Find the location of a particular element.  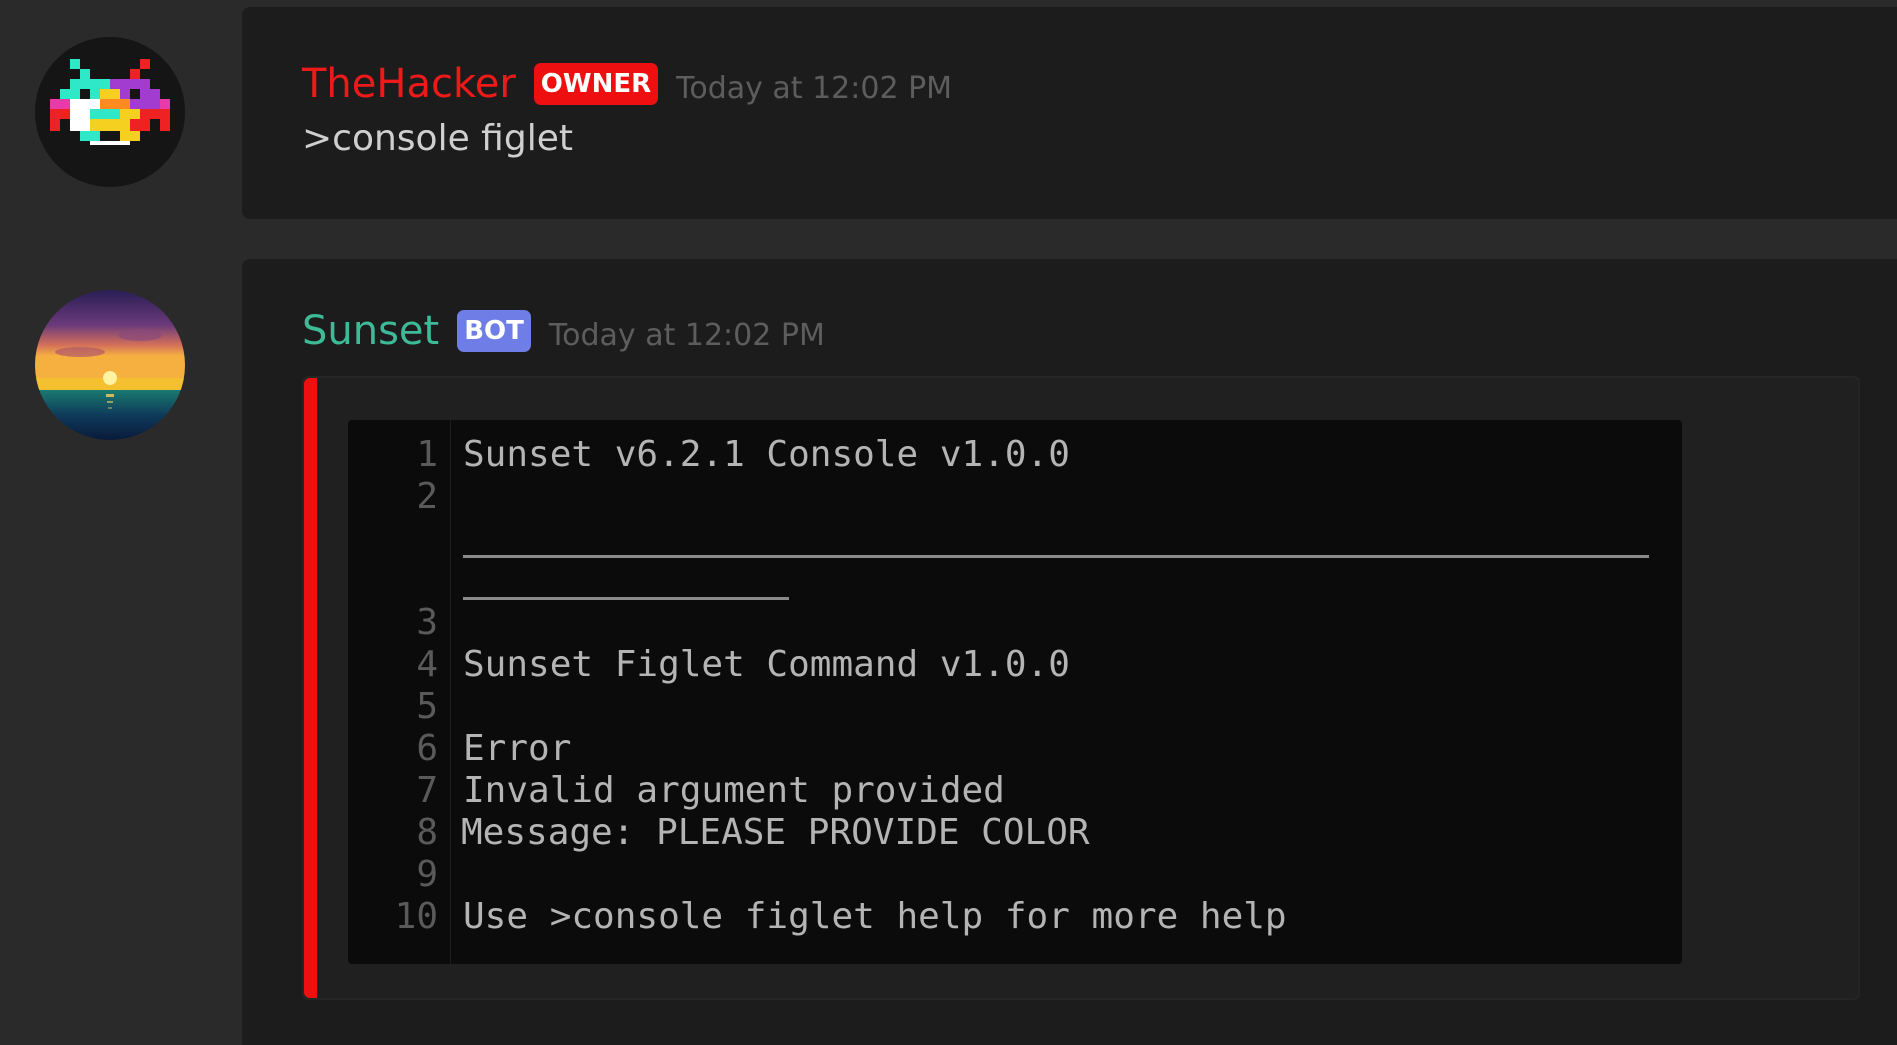

bot-badge: BOT is located at coordinates (494, 331).